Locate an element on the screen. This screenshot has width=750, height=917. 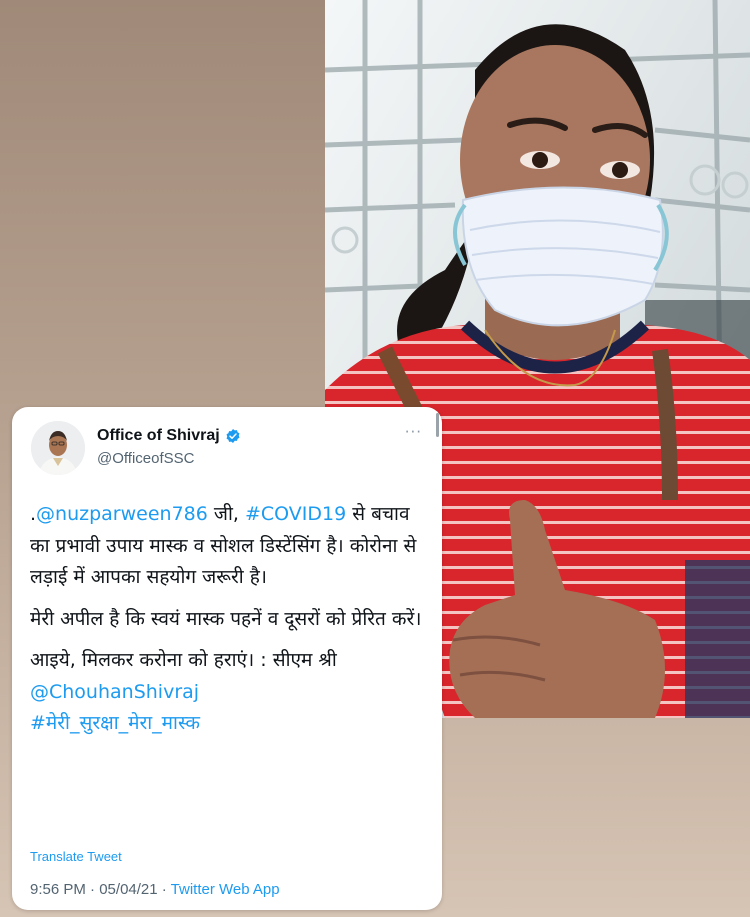
author-name-row: Office of Shivraj is located at coordinates (169, 436).